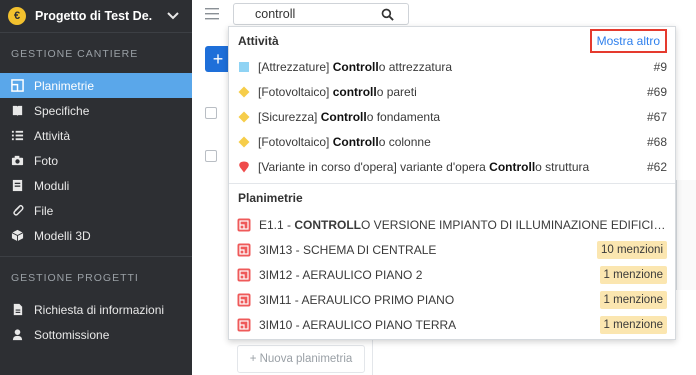 The width and height of the screenshot is (696, 375). Describe the element at coordinates (62, 235) in the screenshot. I see `sidebar-item-label: Modelli 3D` at that location.